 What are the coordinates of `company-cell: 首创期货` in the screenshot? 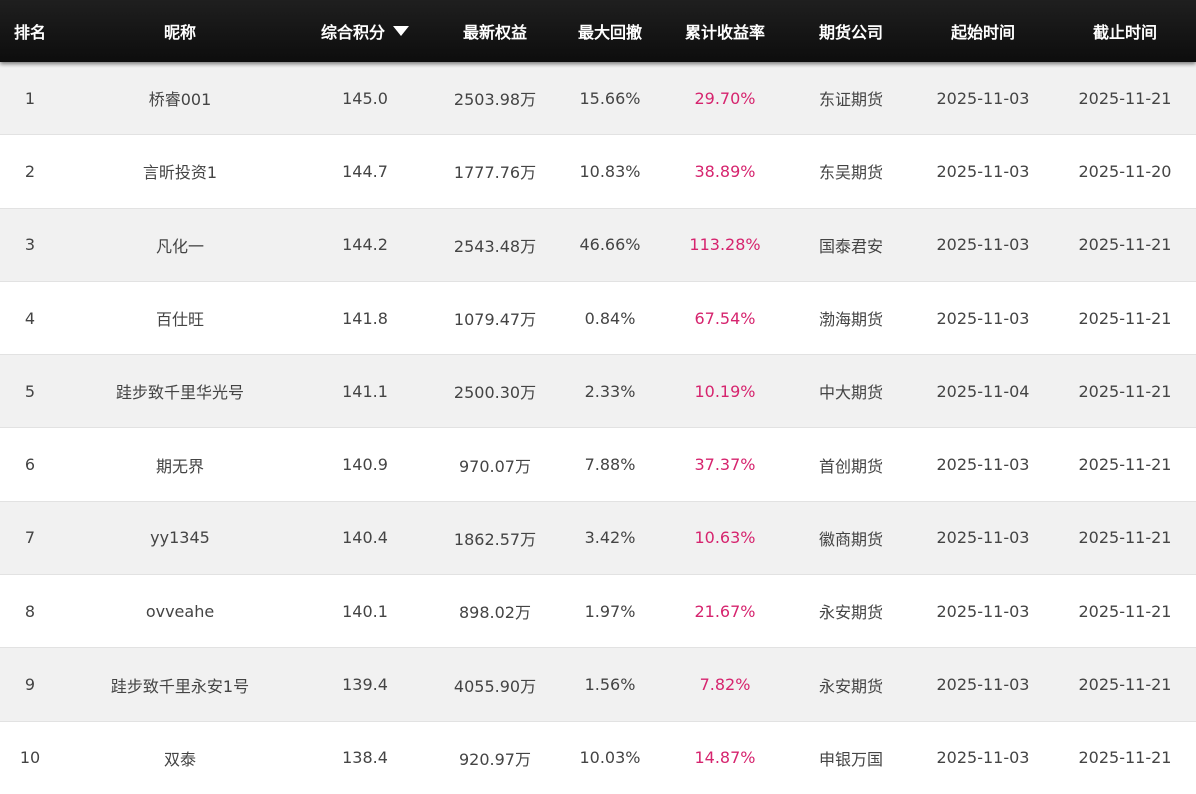 It's located at (850, 466).